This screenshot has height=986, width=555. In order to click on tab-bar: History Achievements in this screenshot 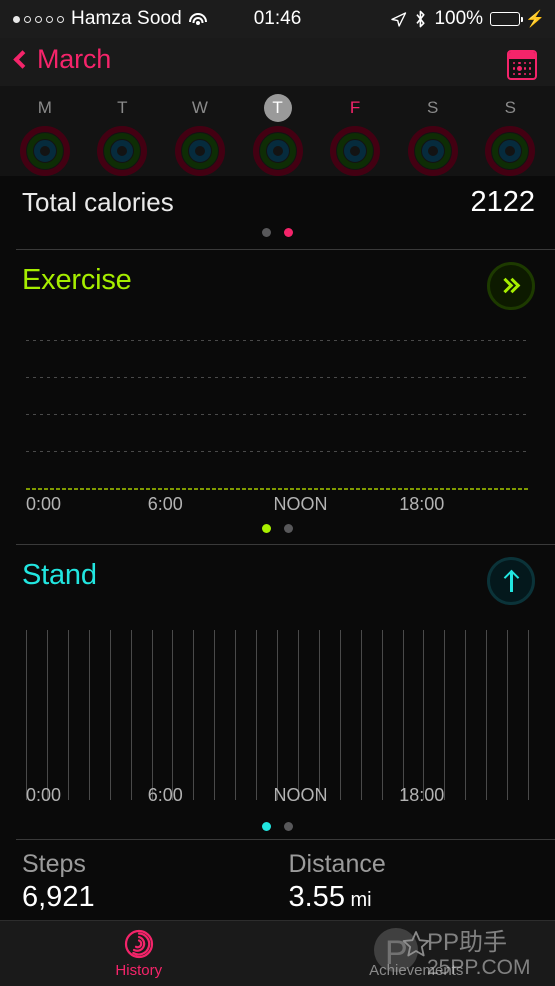, I will do `click(277, 953)`.